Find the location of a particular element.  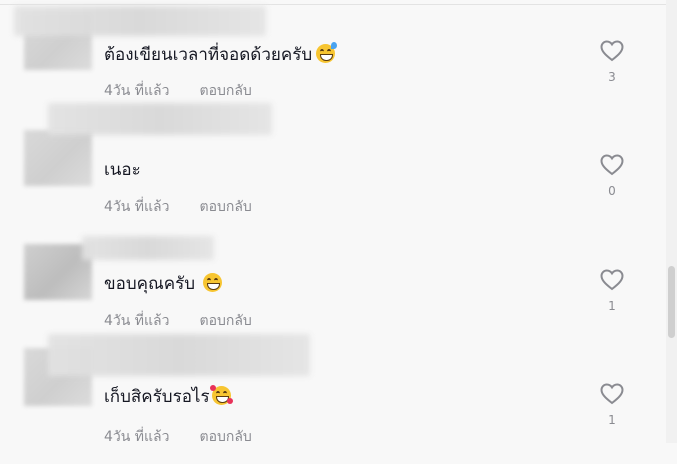

comment-text-content: ต้องเขียนเวลาที่จอดด้วยครับ is located at coordinates (208, 55).